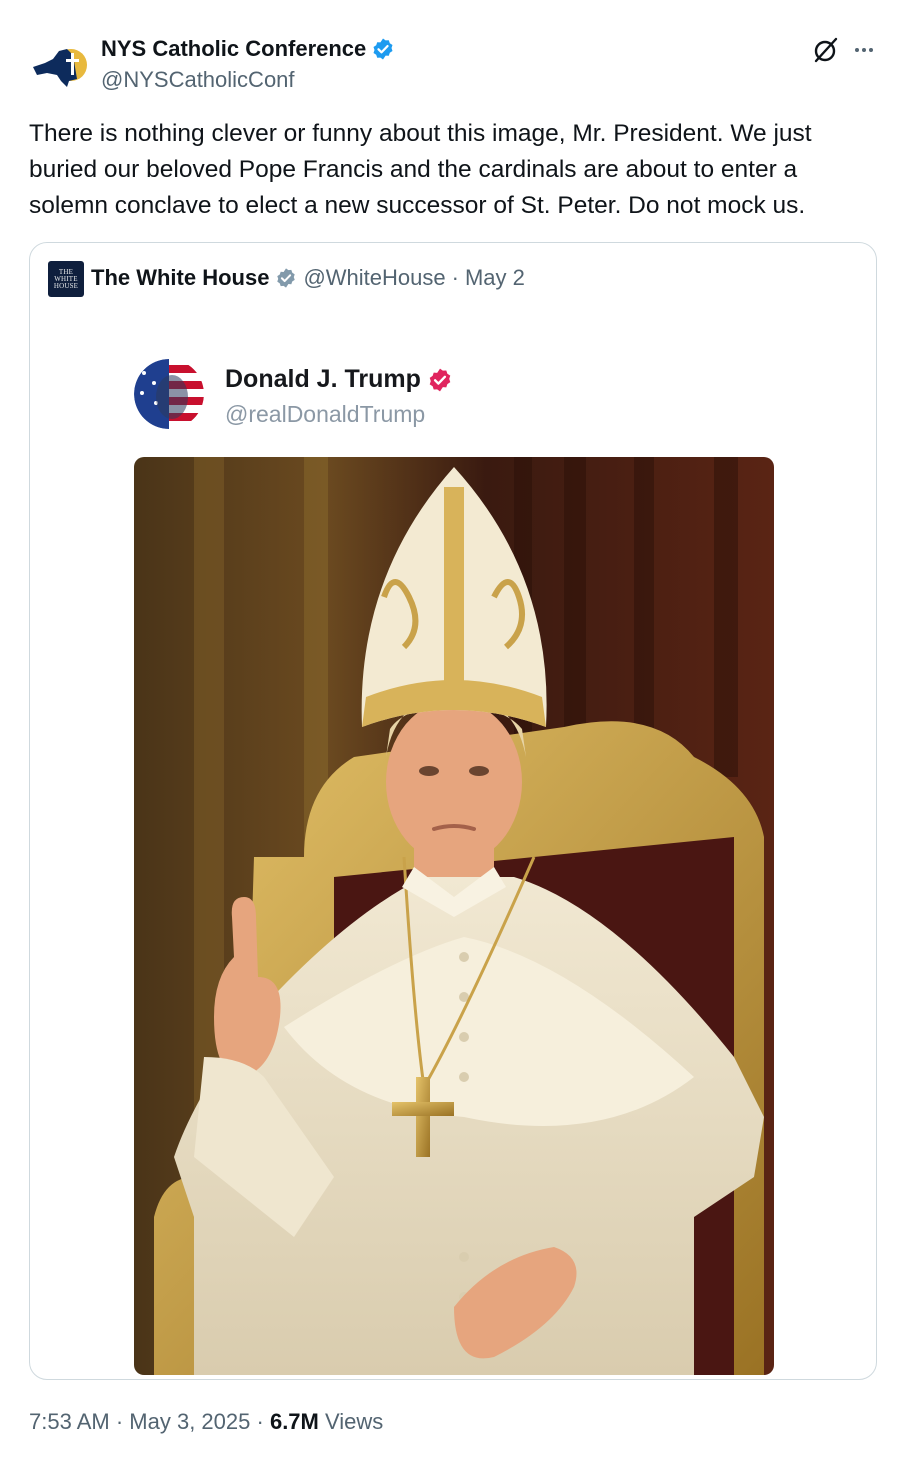  What do you see at coordinates (495, 278) in the screenshot?
I see `quoted-date: May 2` at bounding box center [495, 278].